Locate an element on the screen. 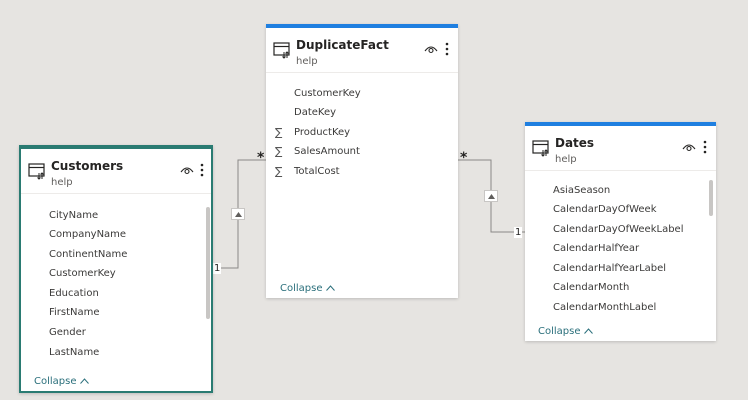 This screenshot has height=400, width=748. field-name: Education is located at coordinates (74, 293).